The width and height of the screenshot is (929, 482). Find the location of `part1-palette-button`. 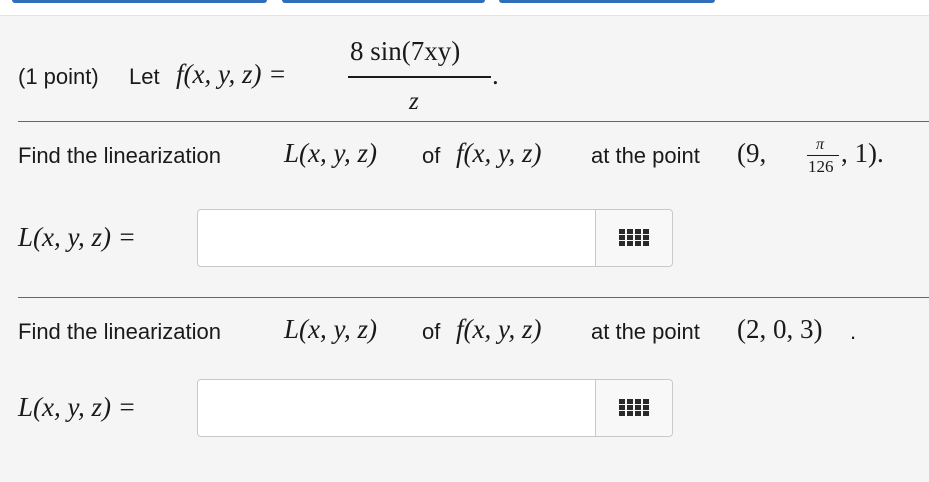

part1-palette-button is located at coordinates (633, 238).